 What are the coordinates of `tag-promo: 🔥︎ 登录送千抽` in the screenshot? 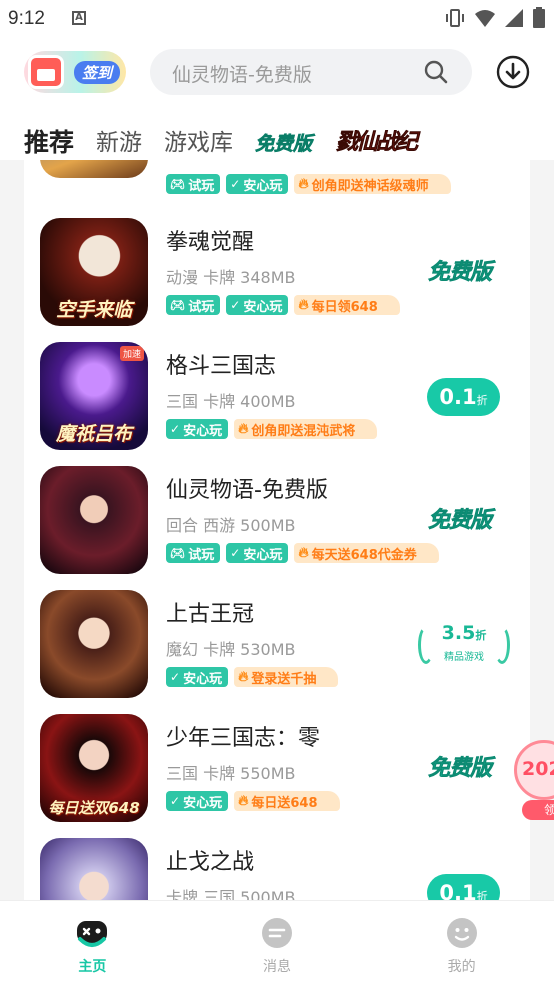 It's located at (286, 677).